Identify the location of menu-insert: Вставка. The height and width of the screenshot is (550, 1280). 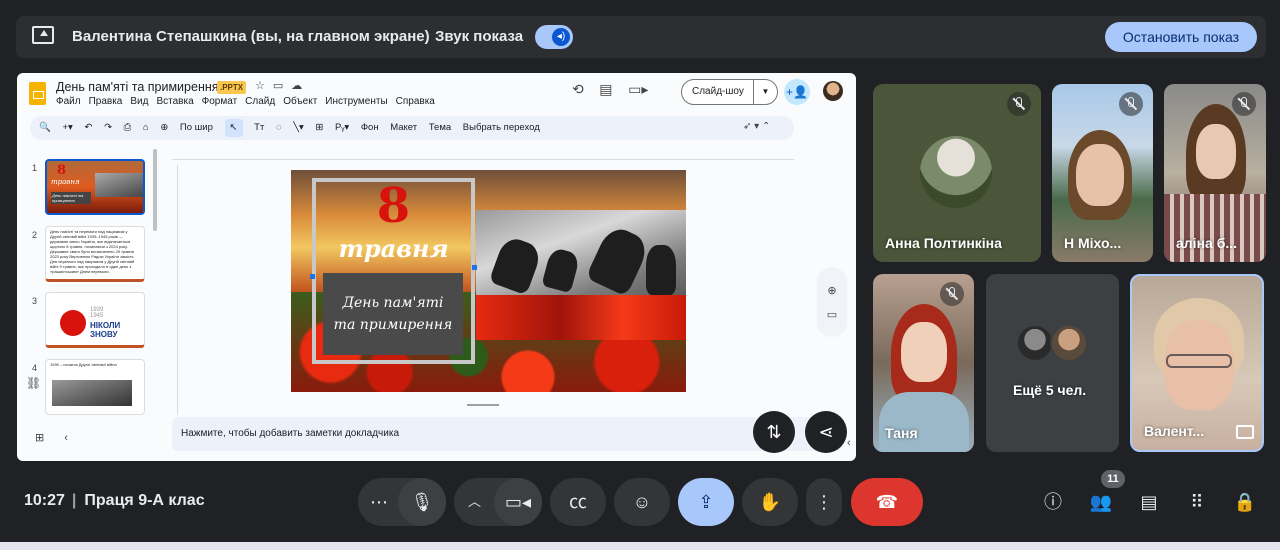
(174, 101).